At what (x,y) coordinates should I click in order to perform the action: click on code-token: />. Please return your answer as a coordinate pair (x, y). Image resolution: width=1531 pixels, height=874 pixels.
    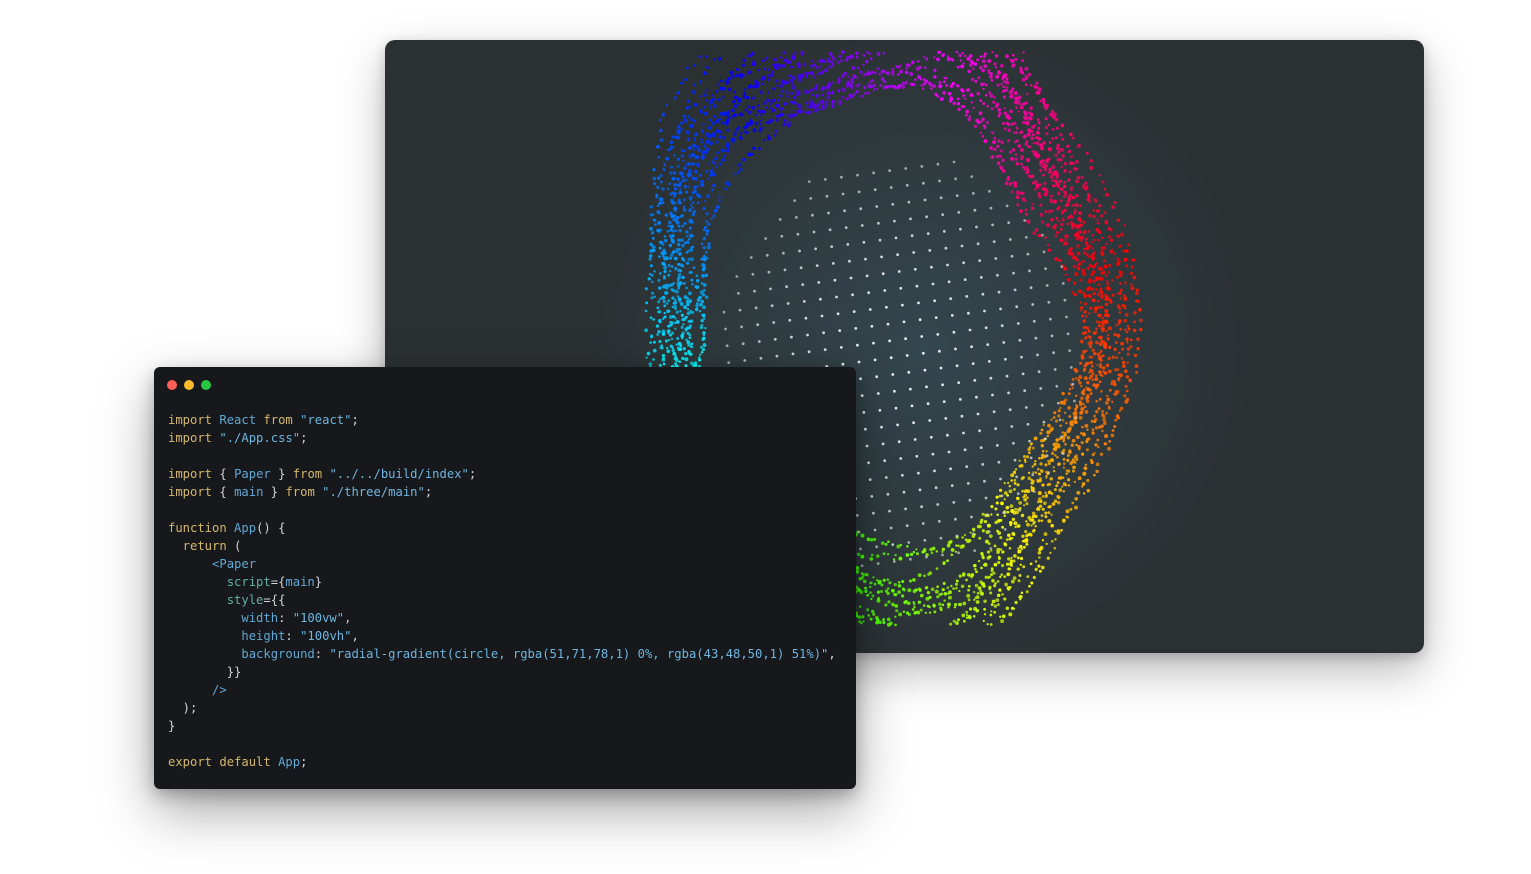
    Looking at the image, I should click on (197, 690).